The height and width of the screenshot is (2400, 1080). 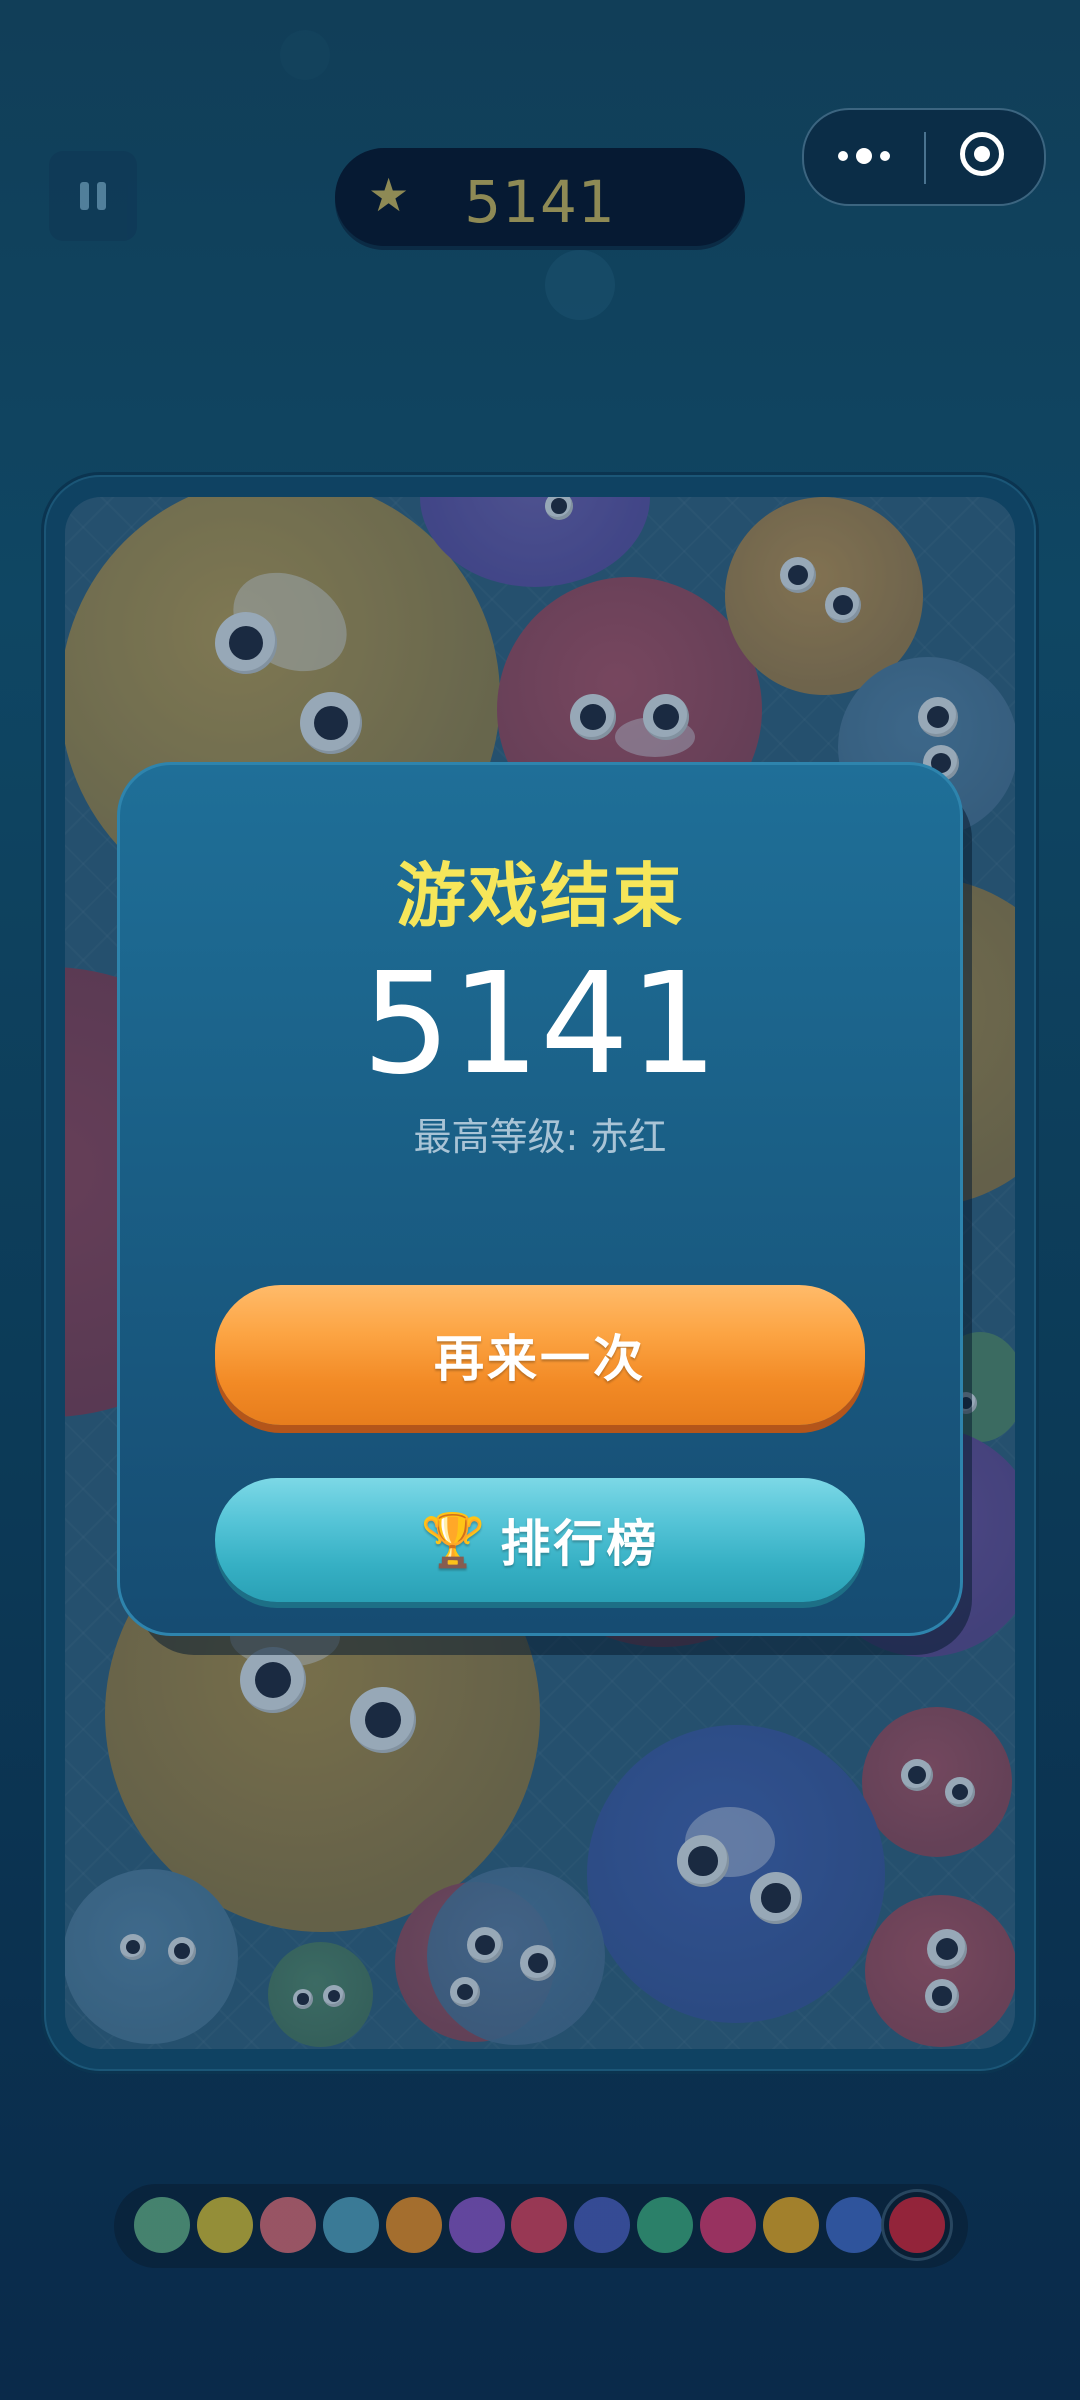 What do you see at coordinates (982, 154) in the screenshot?
I see `close-miniprogram-icon` at bounding box center [982, 154].